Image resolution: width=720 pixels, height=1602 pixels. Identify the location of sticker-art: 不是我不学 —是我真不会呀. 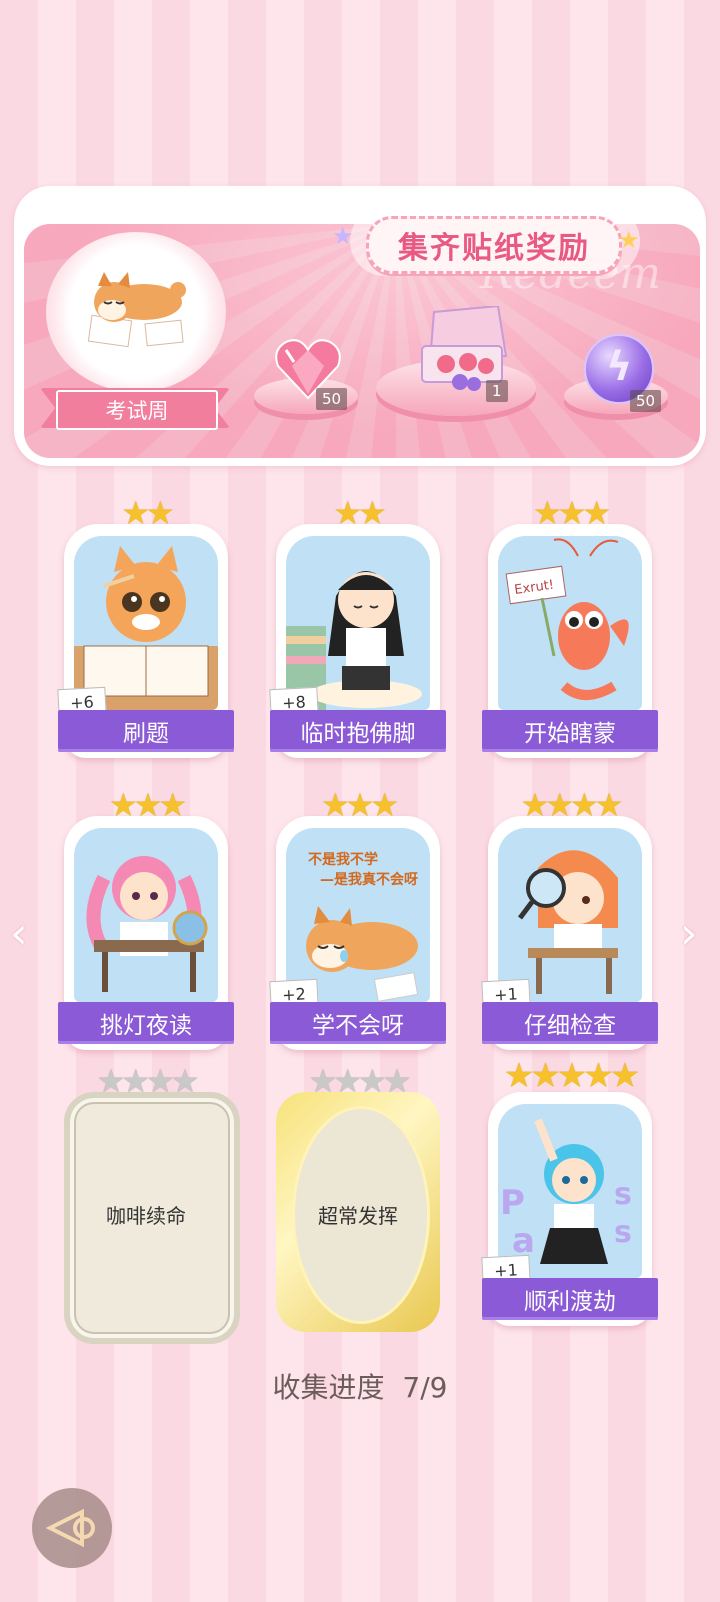
(358, 915).